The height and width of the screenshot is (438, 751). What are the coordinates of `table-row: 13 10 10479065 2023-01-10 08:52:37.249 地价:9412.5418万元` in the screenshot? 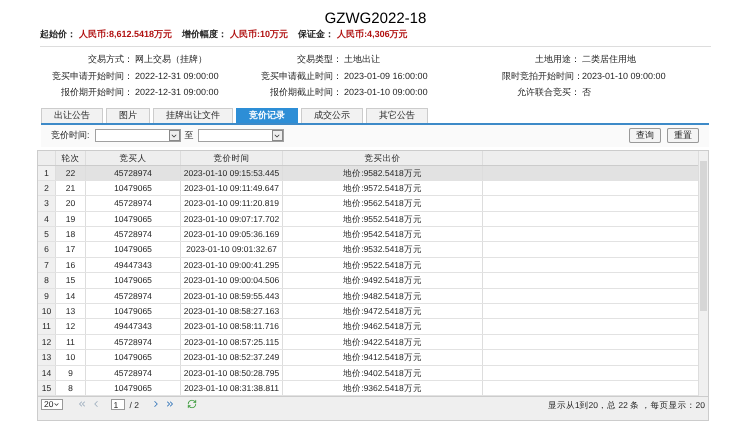 It's located at (368, 358).